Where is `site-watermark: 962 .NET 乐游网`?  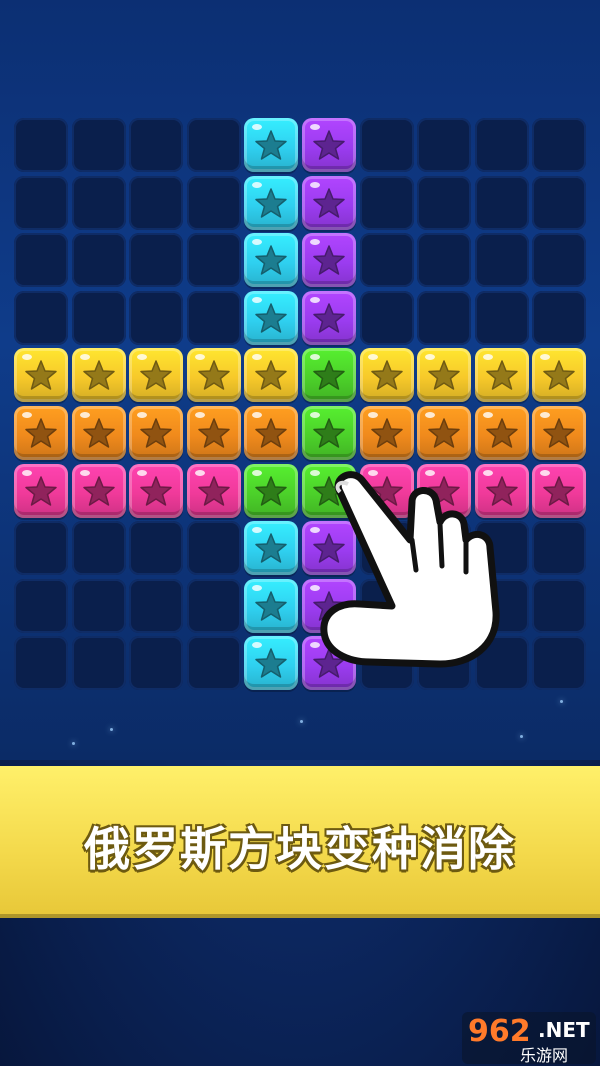 site-watermark: 962 .NET 乐游网 is located at coordinates (529, 1038).